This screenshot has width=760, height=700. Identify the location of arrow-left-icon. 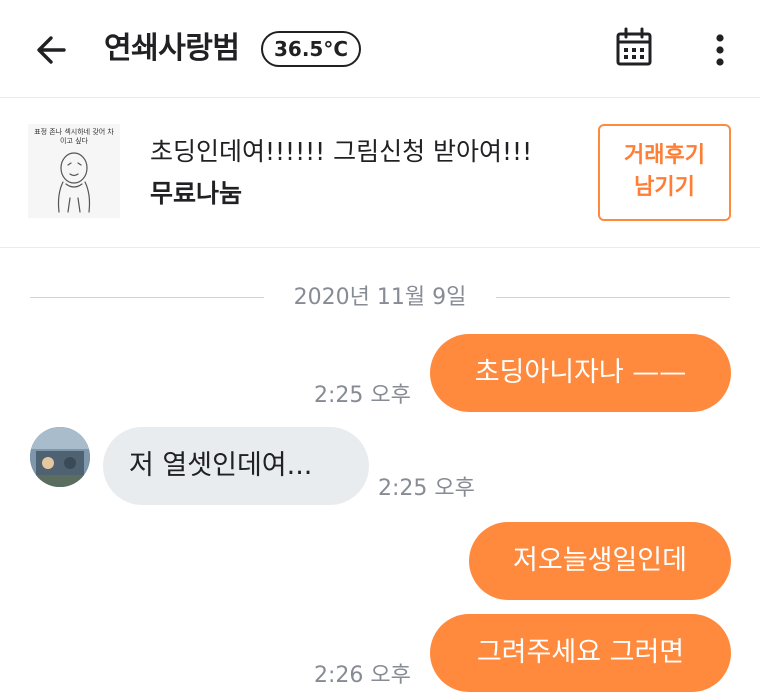
(51, 50).